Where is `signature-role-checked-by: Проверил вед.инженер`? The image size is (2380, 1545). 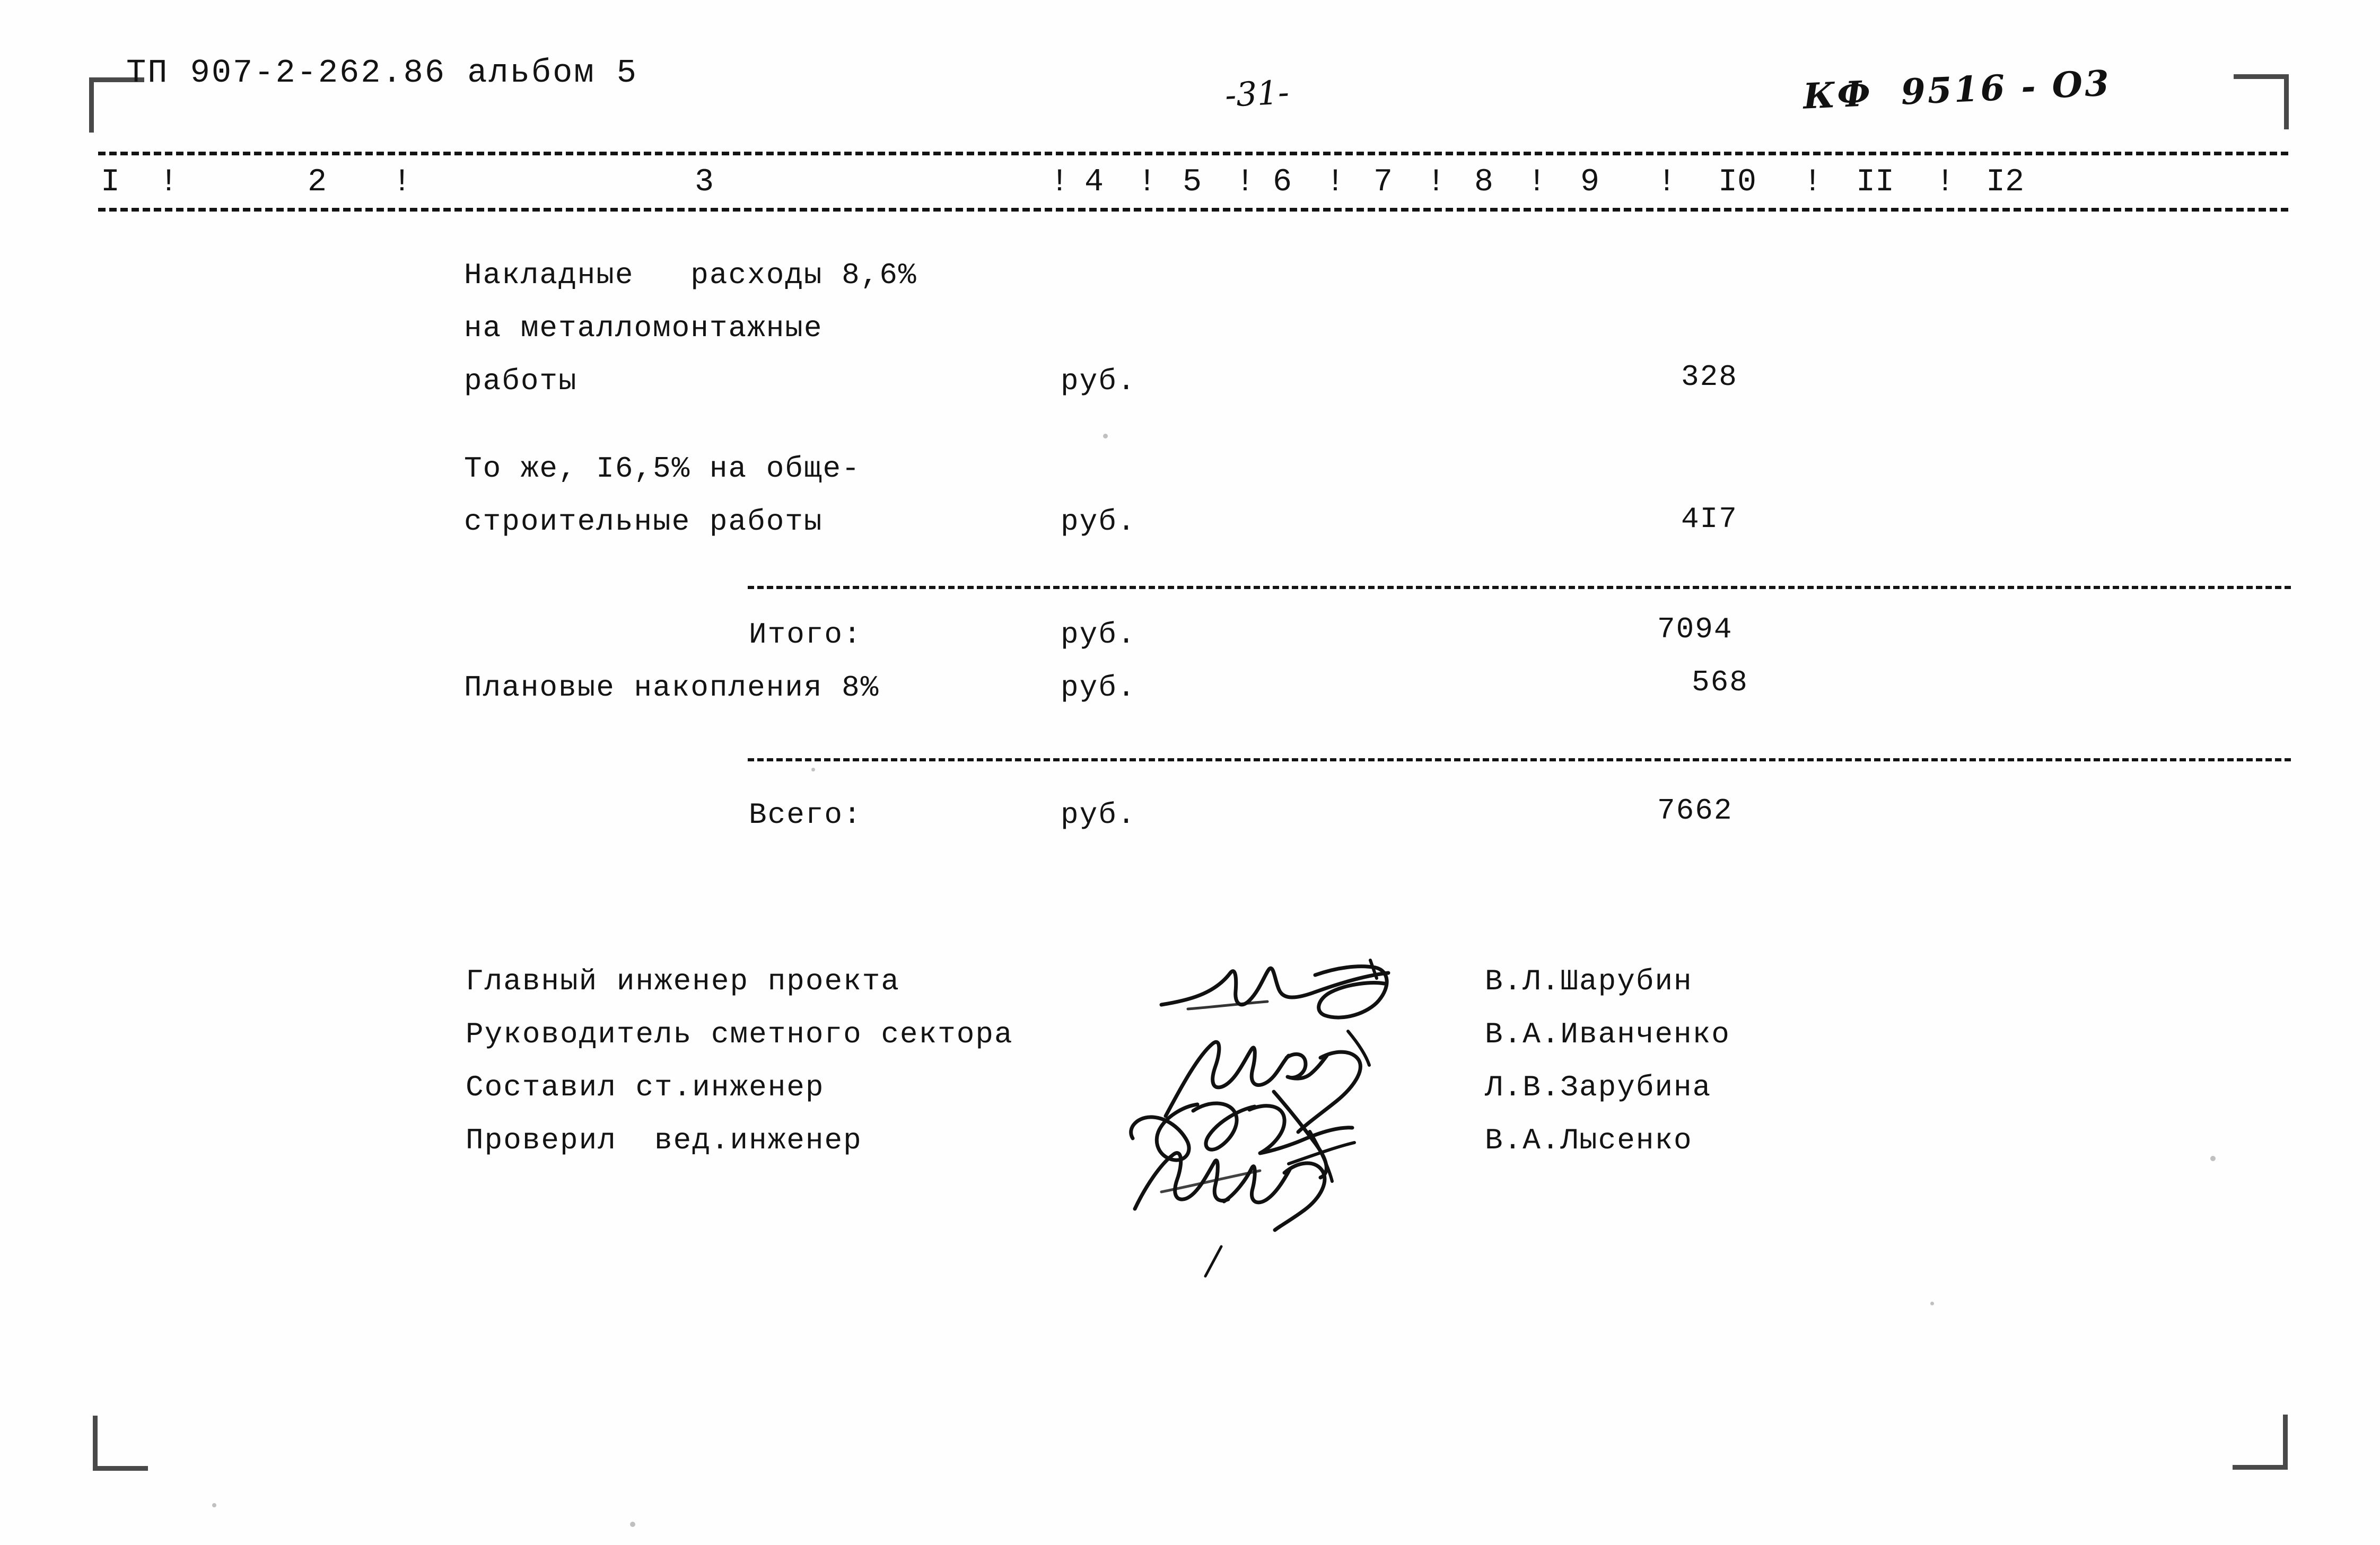 signature-role-checked-by: Проверил вед.инженер is located at coordinates (664, 1140).